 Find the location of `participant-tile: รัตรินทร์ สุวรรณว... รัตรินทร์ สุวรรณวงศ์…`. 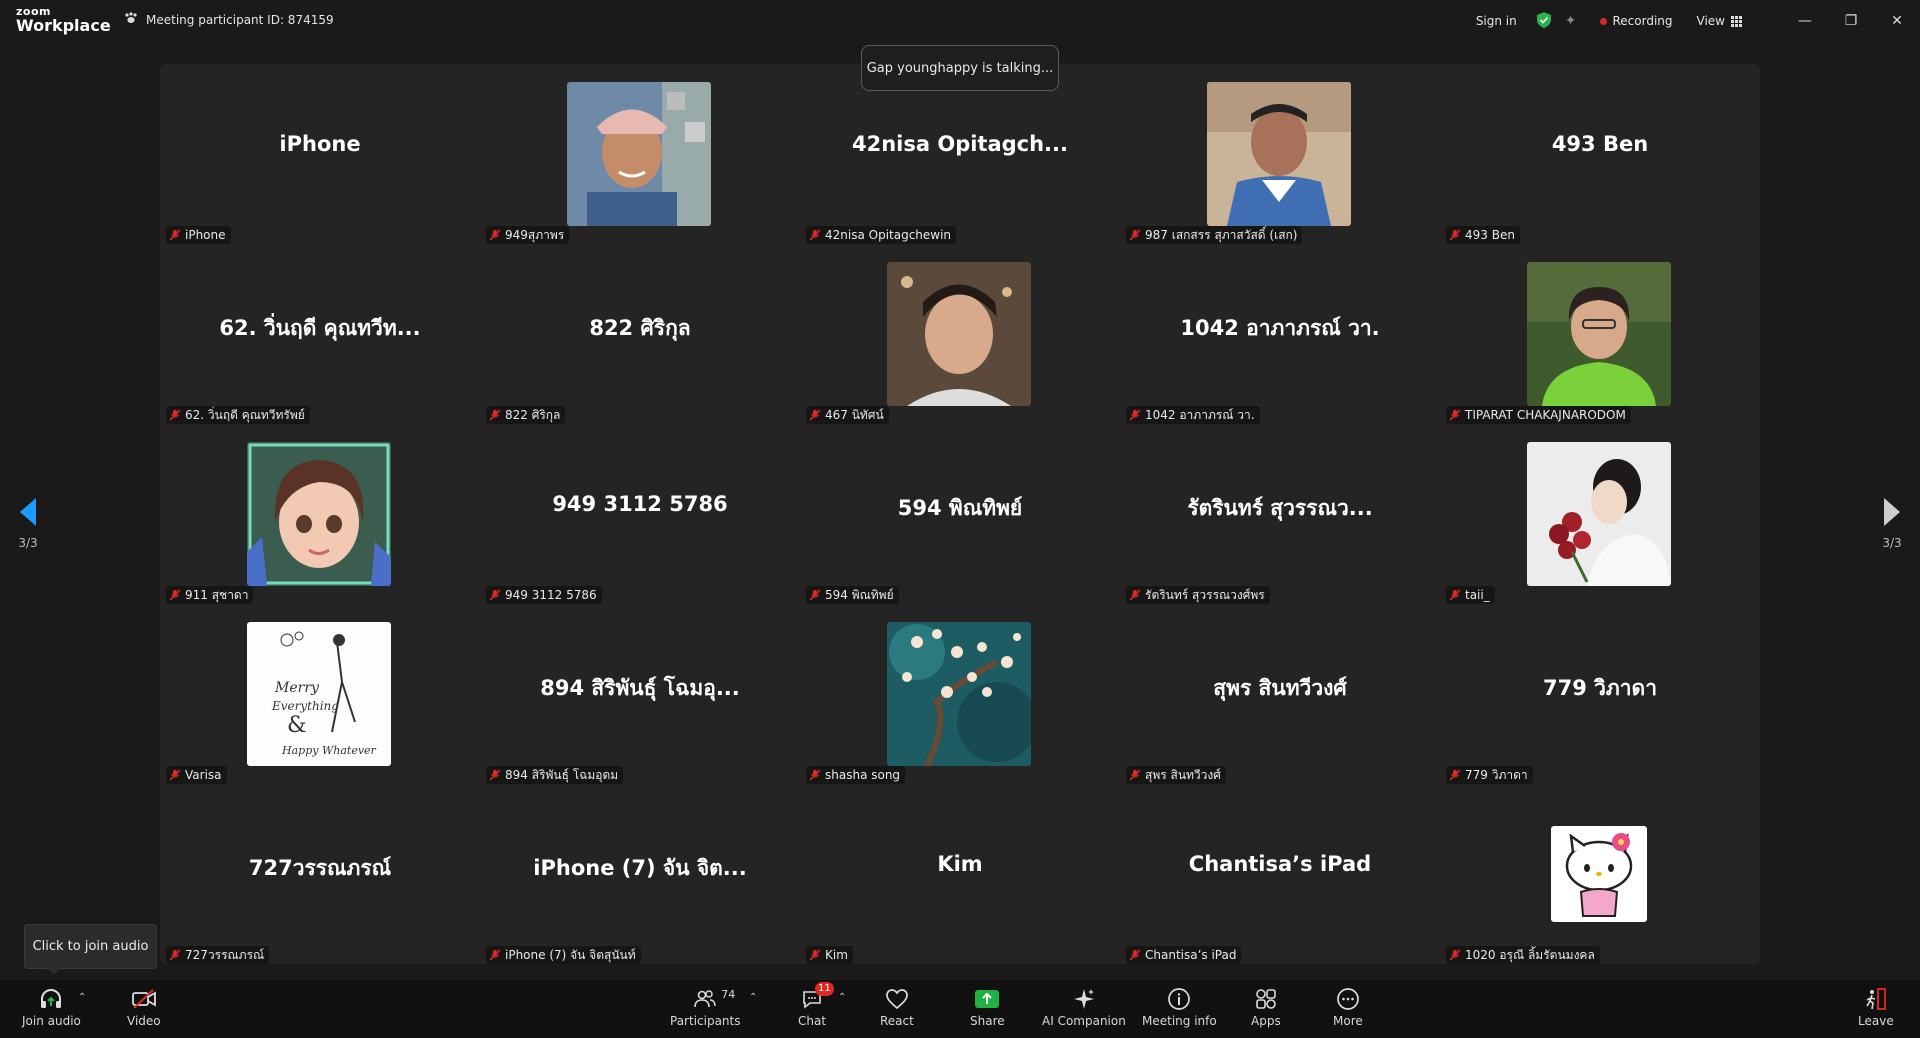

participant-tile: รัตรินทร์ สุวรรณว... รัตรินทร์ สุวรรณวงศ์… is located at coordinates (1280, 514).